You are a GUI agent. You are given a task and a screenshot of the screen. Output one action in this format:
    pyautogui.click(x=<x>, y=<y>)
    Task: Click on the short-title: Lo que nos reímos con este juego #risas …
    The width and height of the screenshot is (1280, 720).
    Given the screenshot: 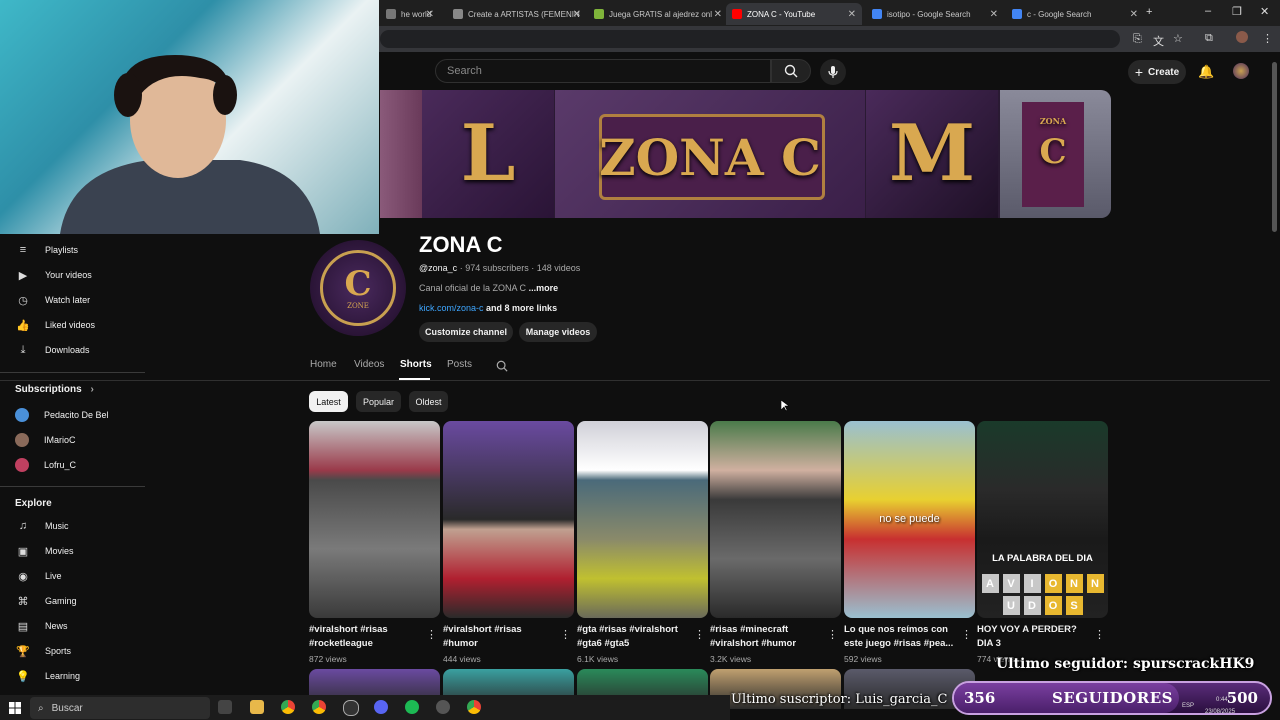 What is the action you would take?
    pyautogui.click(x=901, y=637)
    